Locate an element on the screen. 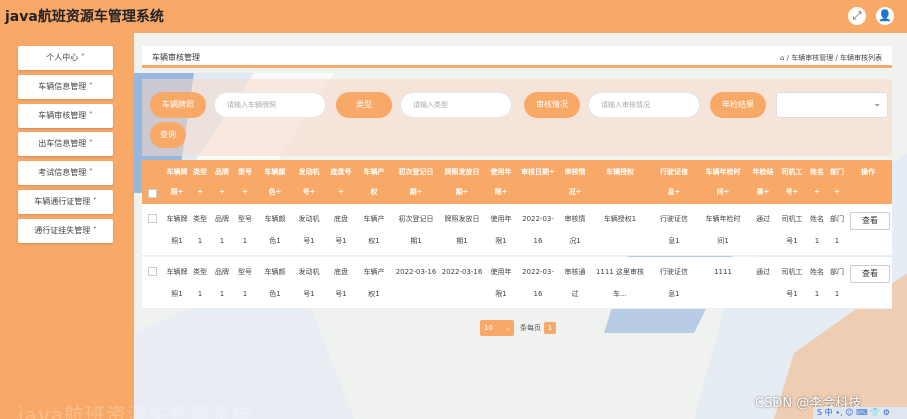  cell-line: 发动机 is located at coordinates (309, 219).